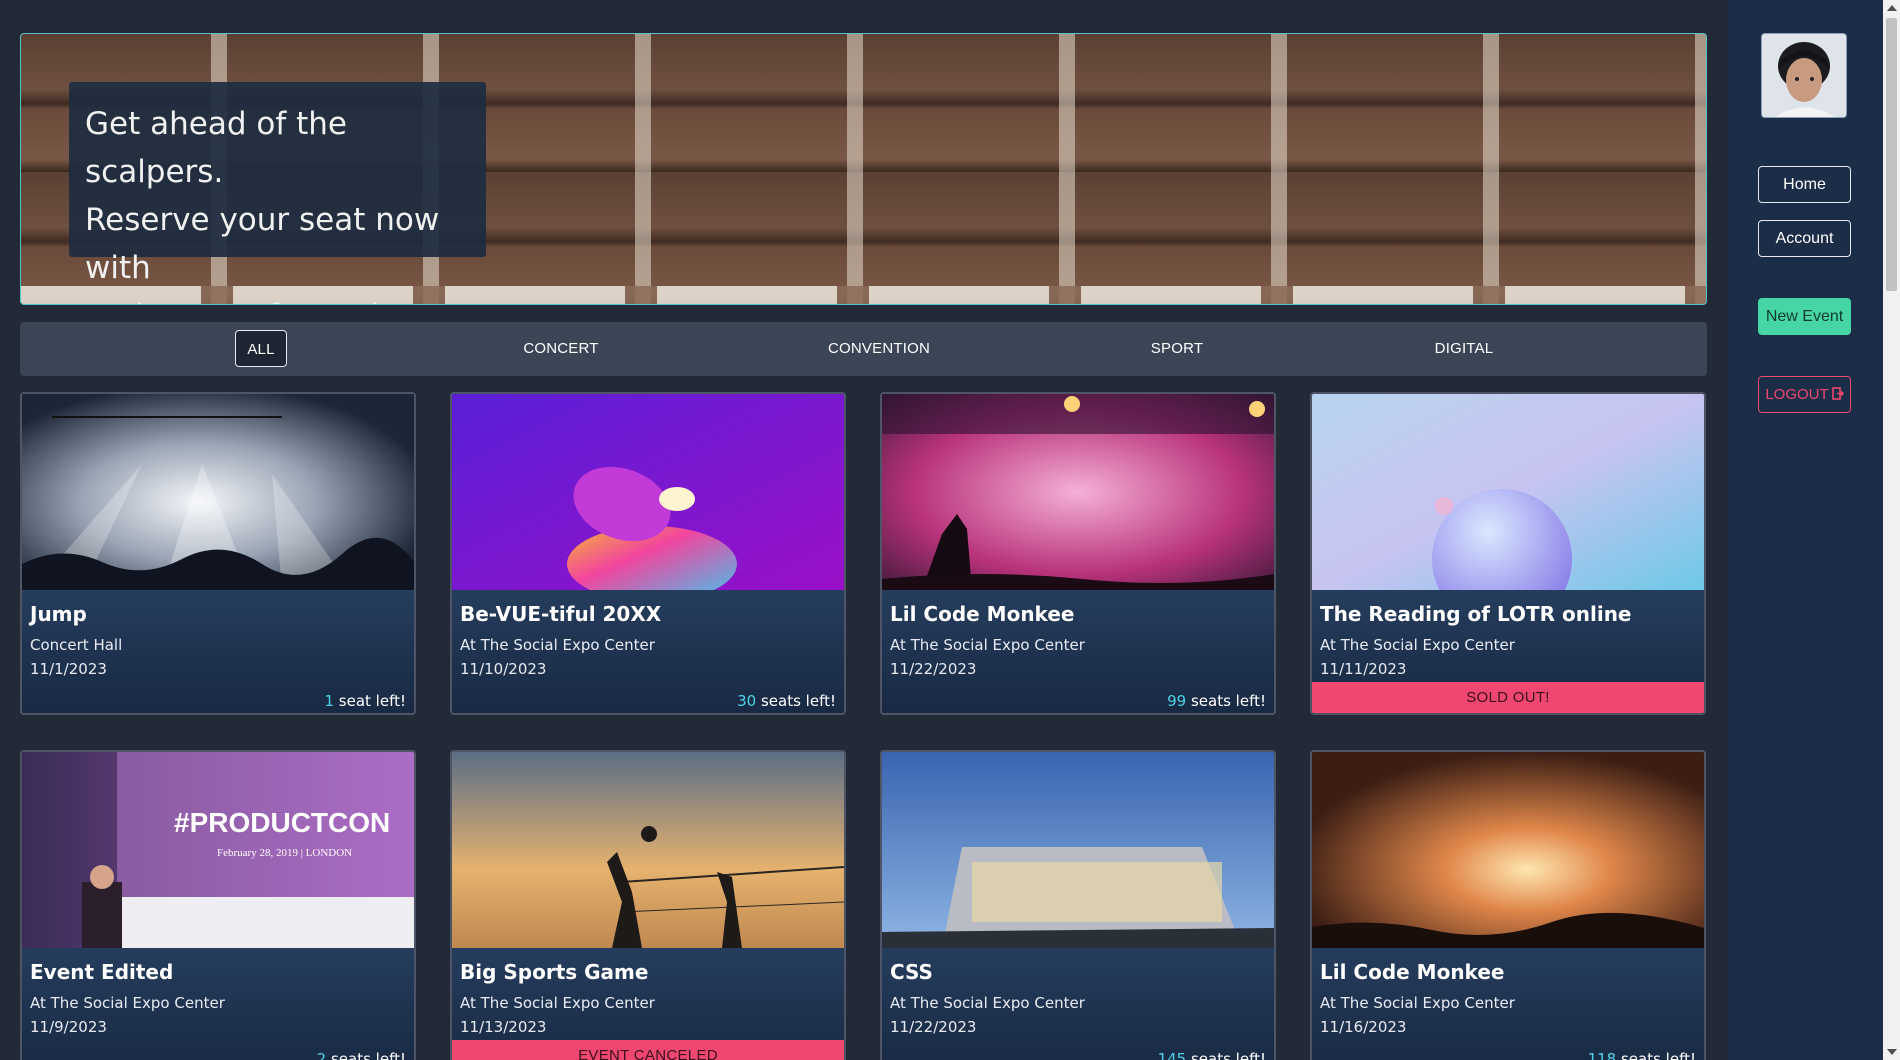 The height and width of the screenshot is (1060, 1900). Describe the element at coordinates (277, 298) in the screenshot. I see `hero-tagline-line3: real events for real people.` at that location.